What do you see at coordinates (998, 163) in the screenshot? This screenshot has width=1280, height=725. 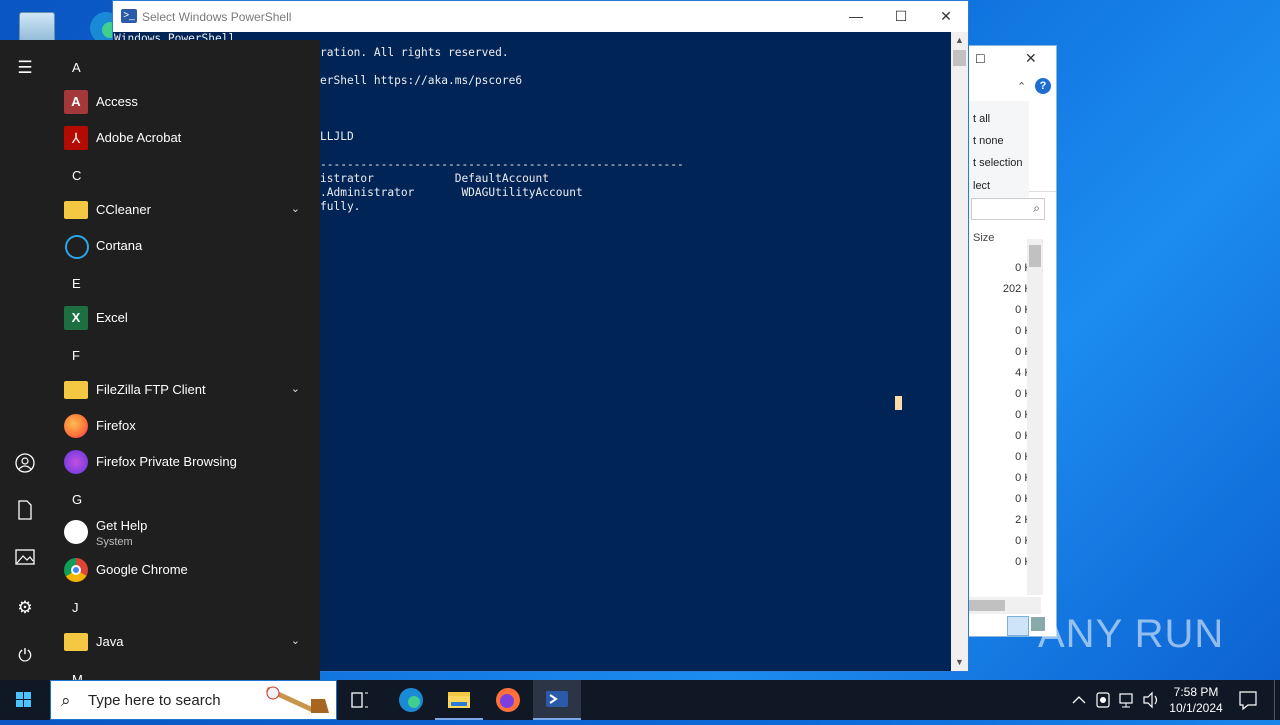 I see `invert-selection-command: t selection` at bounding box center [998, 163].